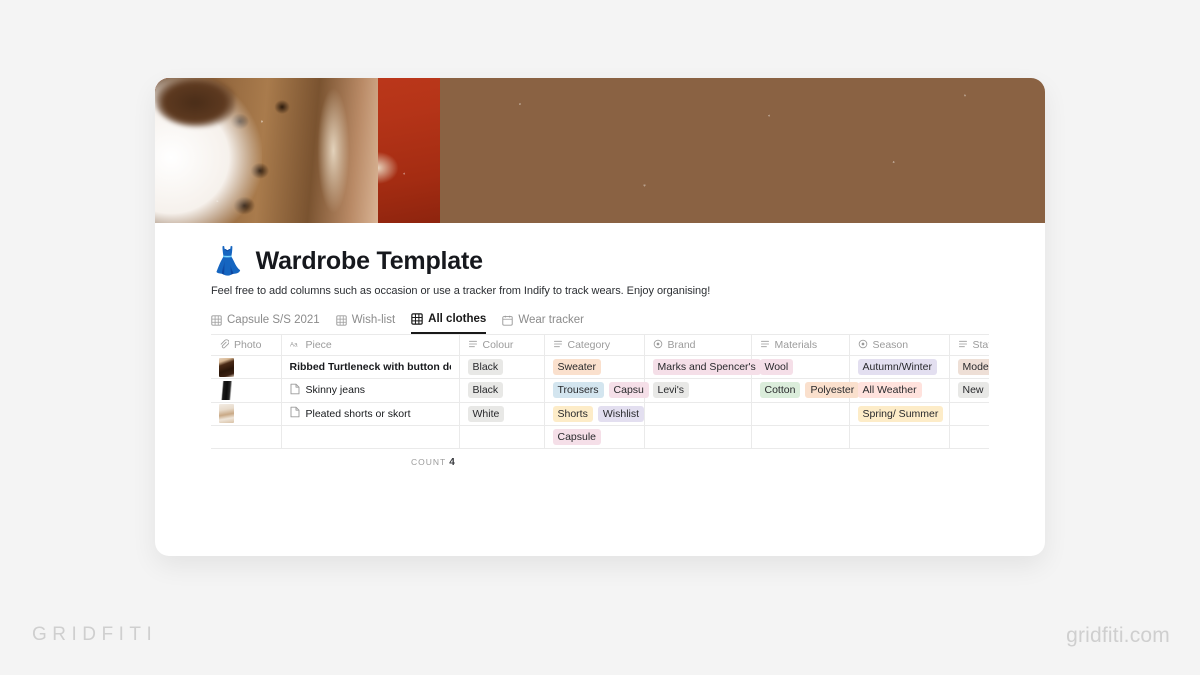 Image resolution: width=1200 pixels, height=675 pixels. I want to click on table-row: Skinny jeans Black Trousers Capsu Levi's, so click(600, 390).